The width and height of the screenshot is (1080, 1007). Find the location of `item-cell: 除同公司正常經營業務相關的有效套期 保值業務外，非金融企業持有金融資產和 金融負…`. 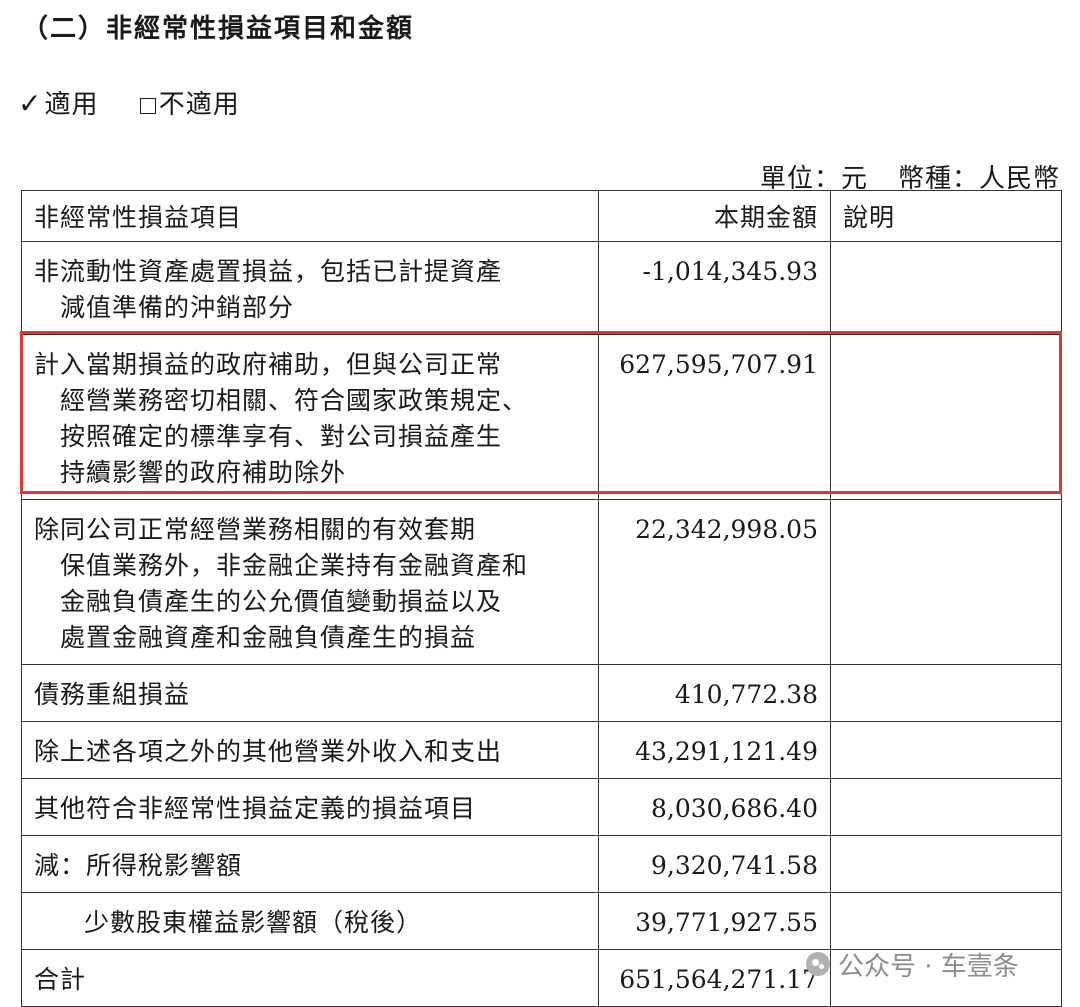

item-cell: 除同公司正常經營業務相關的有效套期 保值業務外，非金融企業持有金融資產和 金融負… is located at coordinates (310, 582).